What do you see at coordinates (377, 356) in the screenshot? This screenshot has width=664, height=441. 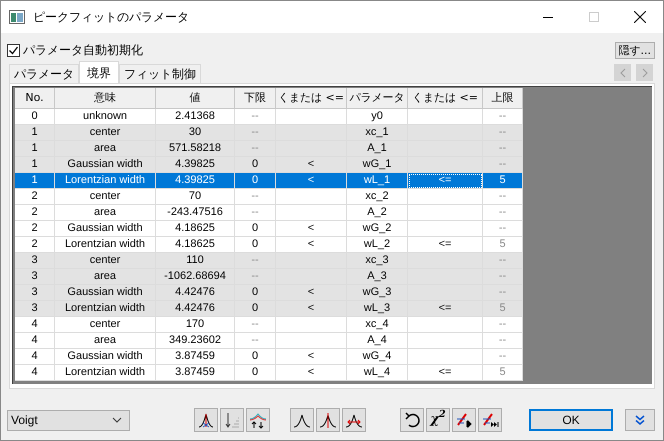 I see `parameter-cell: wG_4` at bounding box center [377, 356].